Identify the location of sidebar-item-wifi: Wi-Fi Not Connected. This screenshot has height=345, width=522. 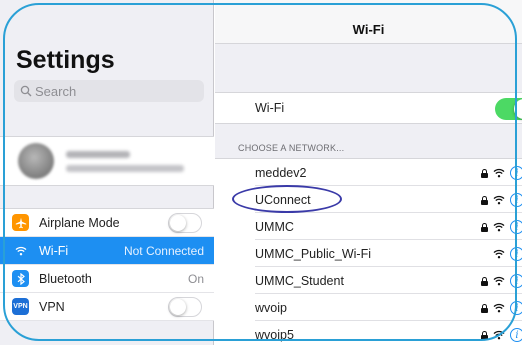
(107, 251).